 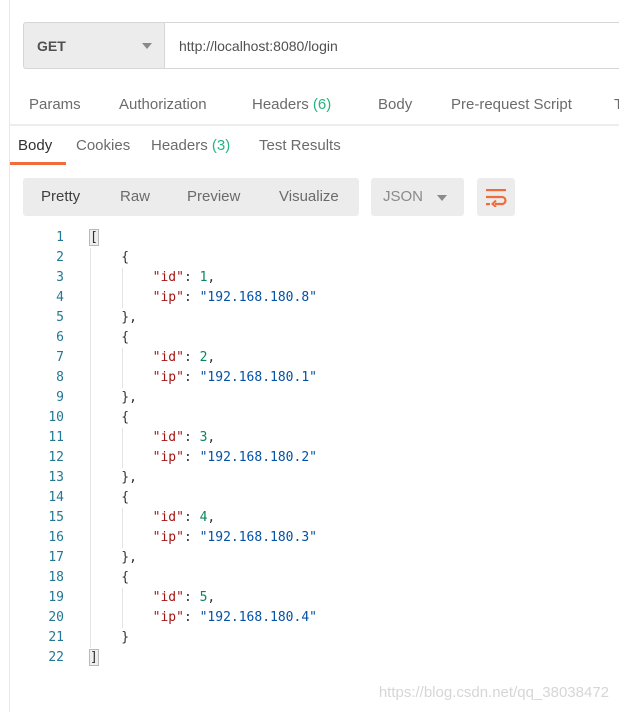 I want to click on code-line: 5 },, so click(x=309, y=318).